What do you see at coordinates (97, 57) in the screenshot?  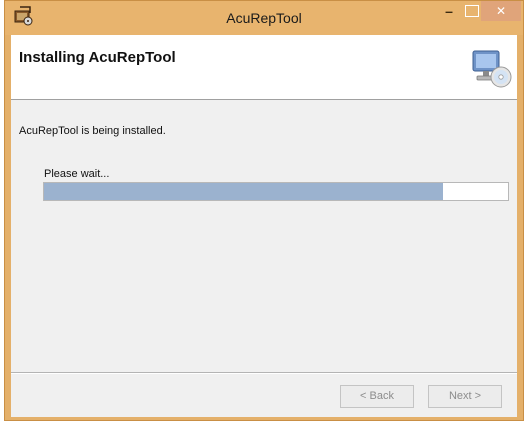 I see `page-title: Installing AcuRepTool` at bounding box center [97, 57].